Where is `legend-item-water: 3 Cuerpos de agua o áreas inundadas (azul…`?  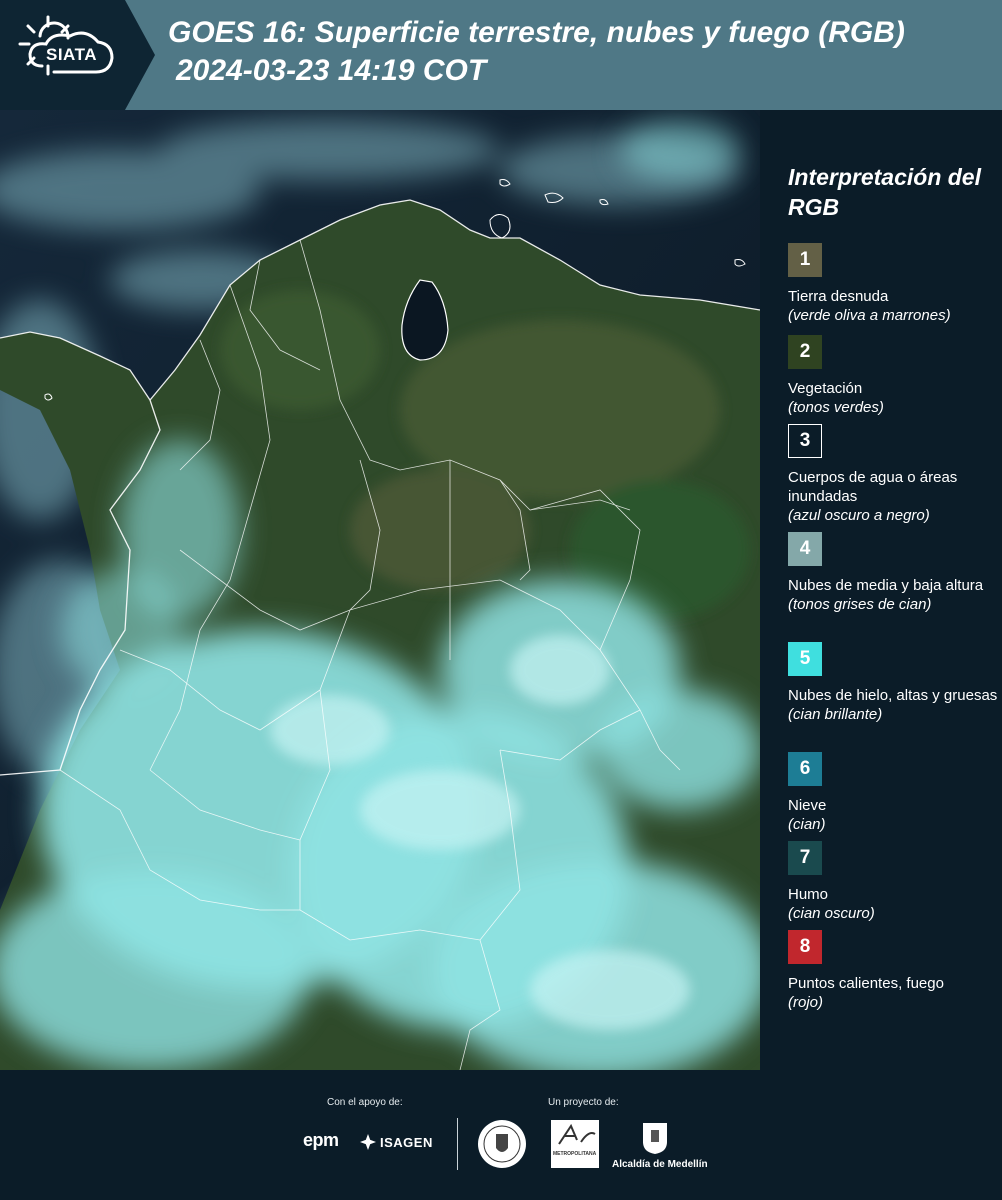 legend-item-water: 3 Cuerpos de agua o áreas inundadas (azul… is located at coordinates (893, 474).